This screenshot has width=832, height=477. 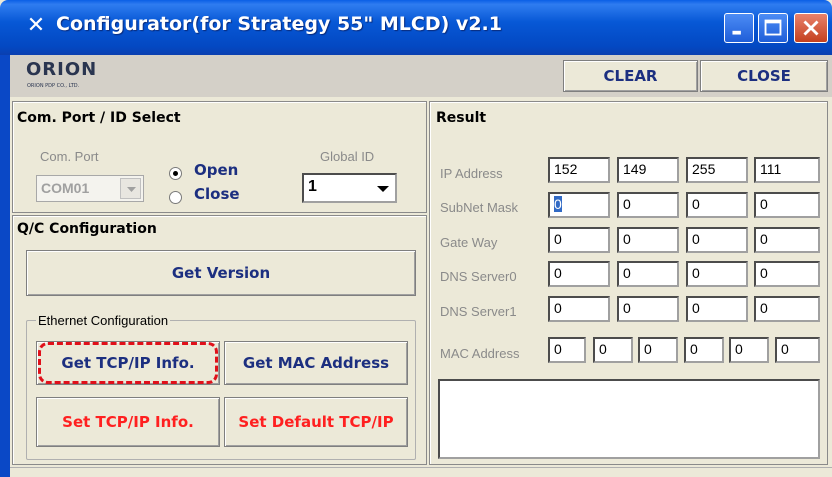 I want to click on get-mac-button: Get MAC Address, so click(x=316, y=363).